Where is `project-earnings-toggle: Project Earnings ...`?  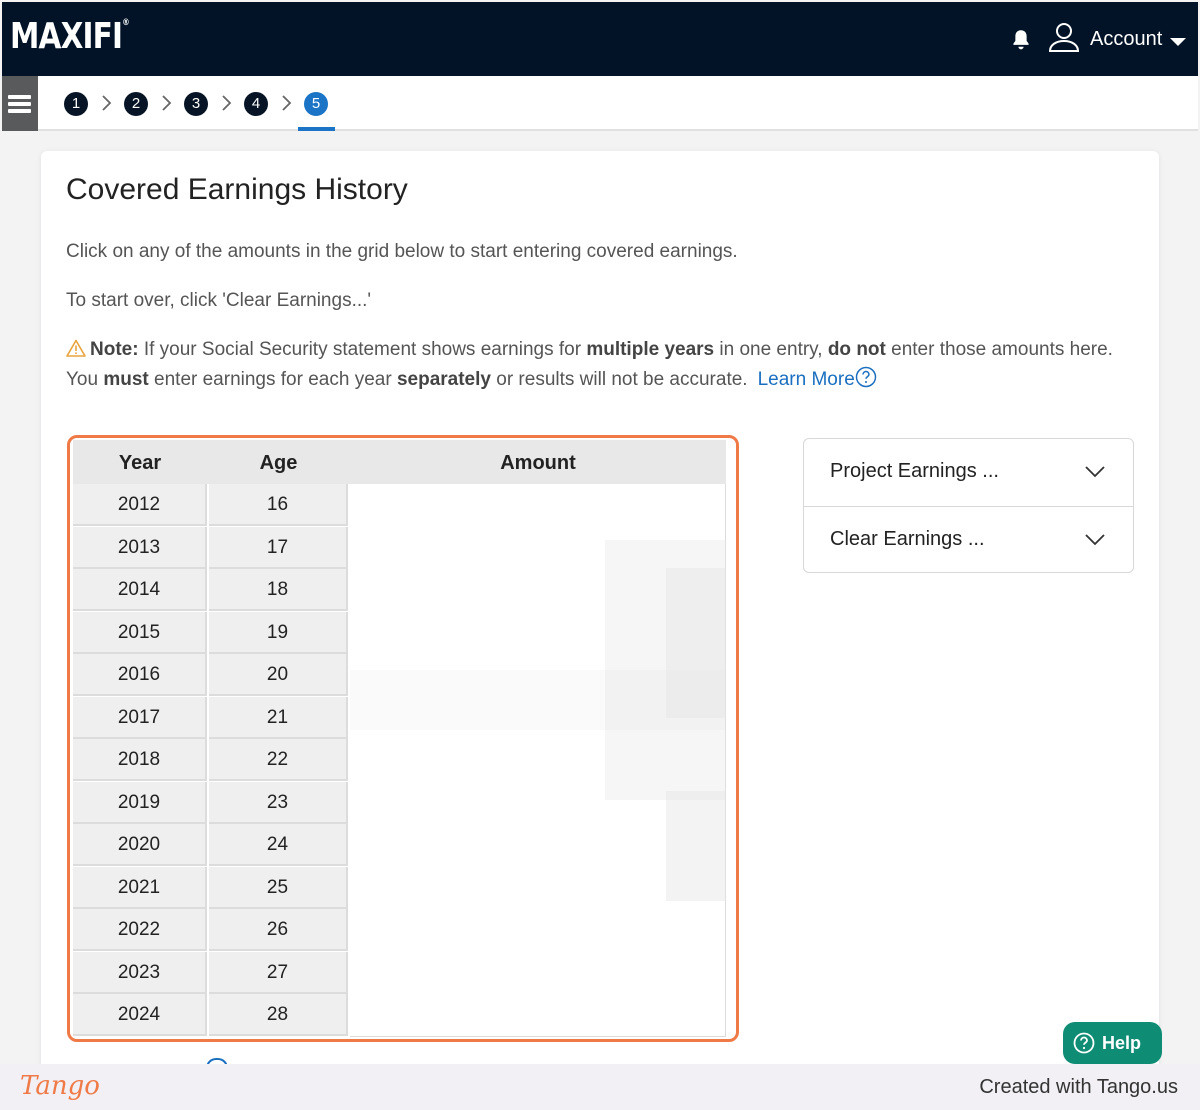
project-earnings-toggle: Project Earnings ... is located at coordinates (968, 472).